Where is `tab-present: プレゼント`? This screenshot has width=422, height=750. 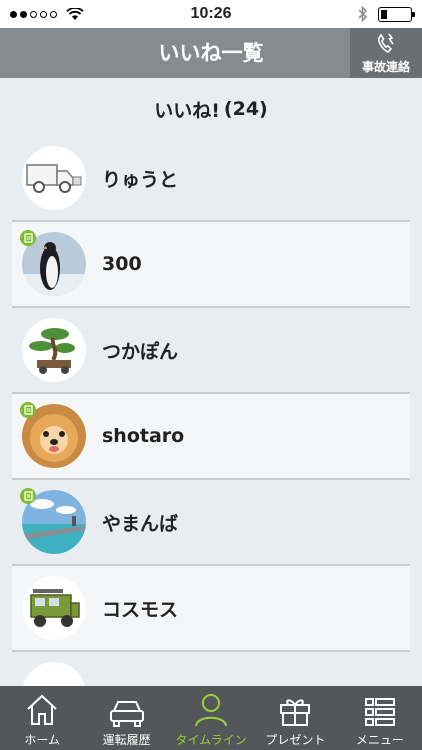 tab-present: プレゼント is located at coordinates (295, 718).